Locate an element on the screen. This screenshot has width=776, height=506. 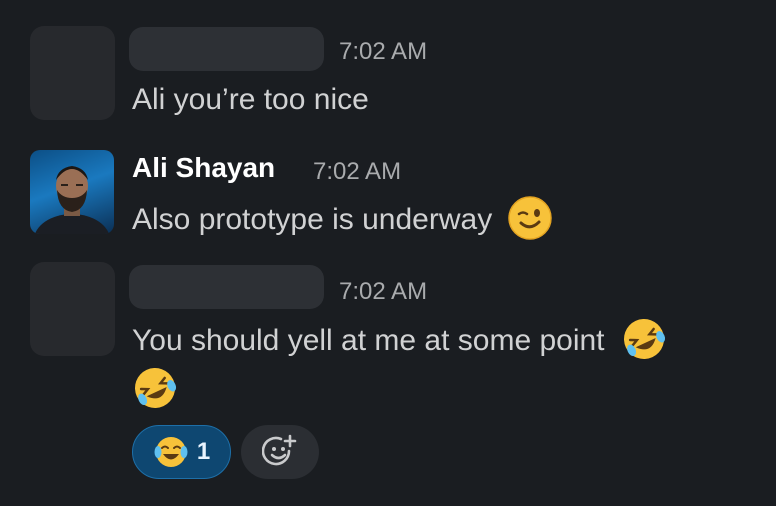
winking-face-icon is located at coordinates (529, 218).